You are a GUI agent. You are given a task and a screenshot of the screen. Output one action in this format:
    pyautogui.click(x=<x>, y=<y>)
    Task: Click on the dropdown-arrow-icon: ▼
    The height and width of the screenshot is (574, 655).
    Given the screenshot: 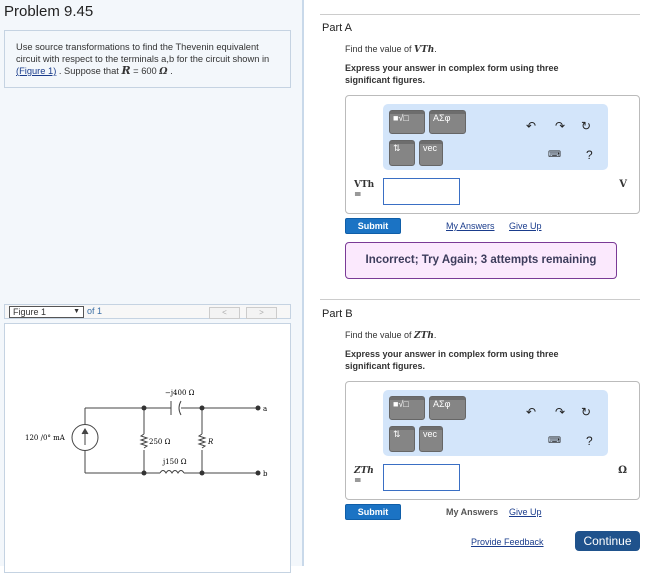 What is the action you would take?
    pyautogui.click(x=76, y=311)
    